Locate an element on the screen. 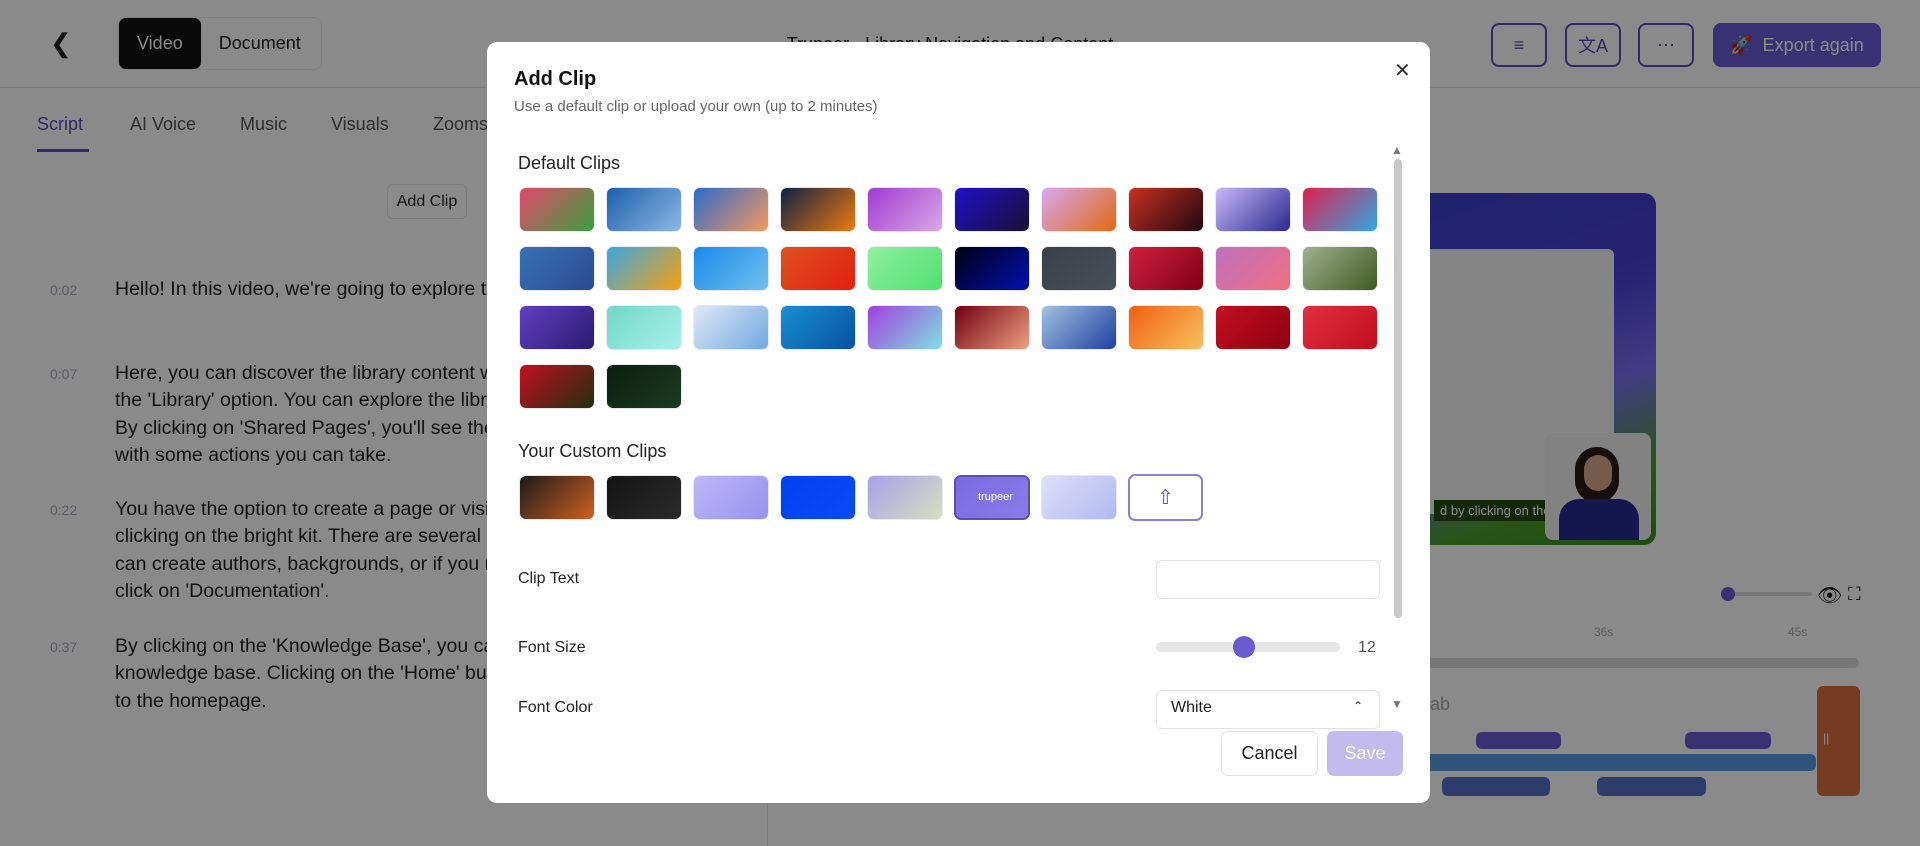 Image resolution: width=1920 pixels, height=846 pixels. font-color-label: Font Color is located at coordinates (555, 707).